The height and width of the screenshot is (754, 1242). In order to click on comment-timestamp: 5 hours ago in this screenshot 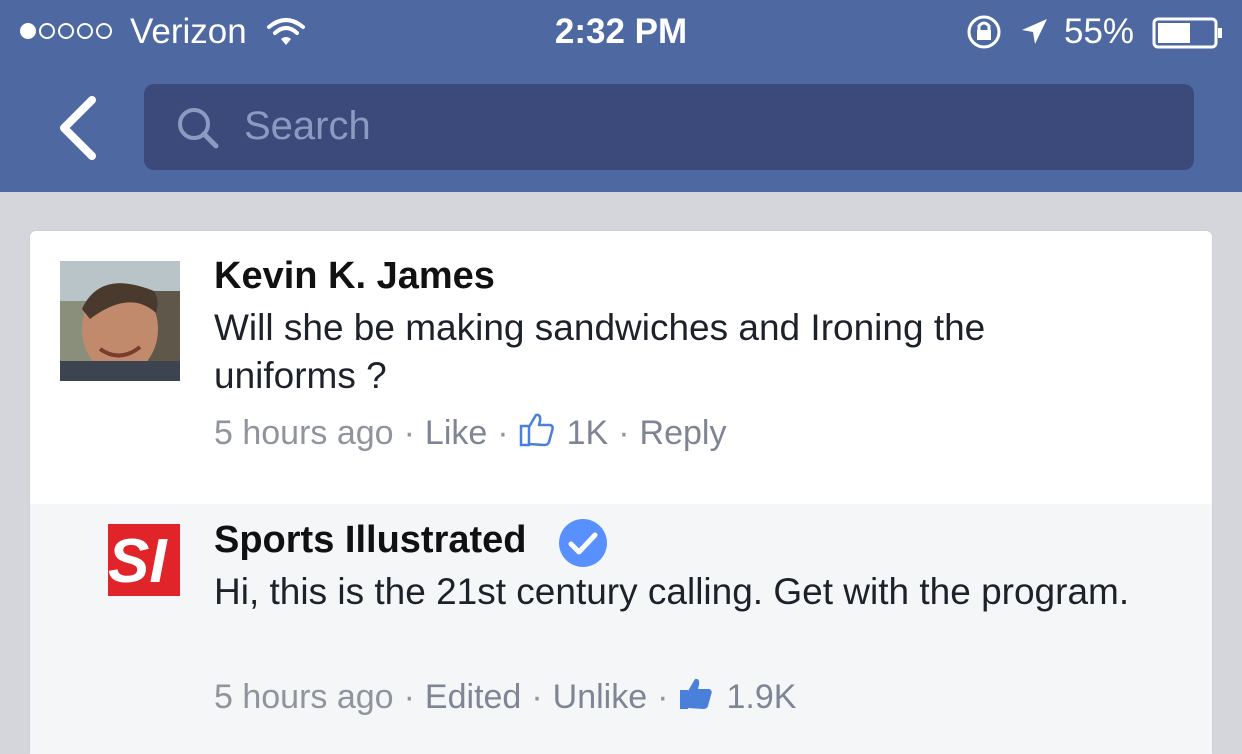, I will do `click(304, 433)`.